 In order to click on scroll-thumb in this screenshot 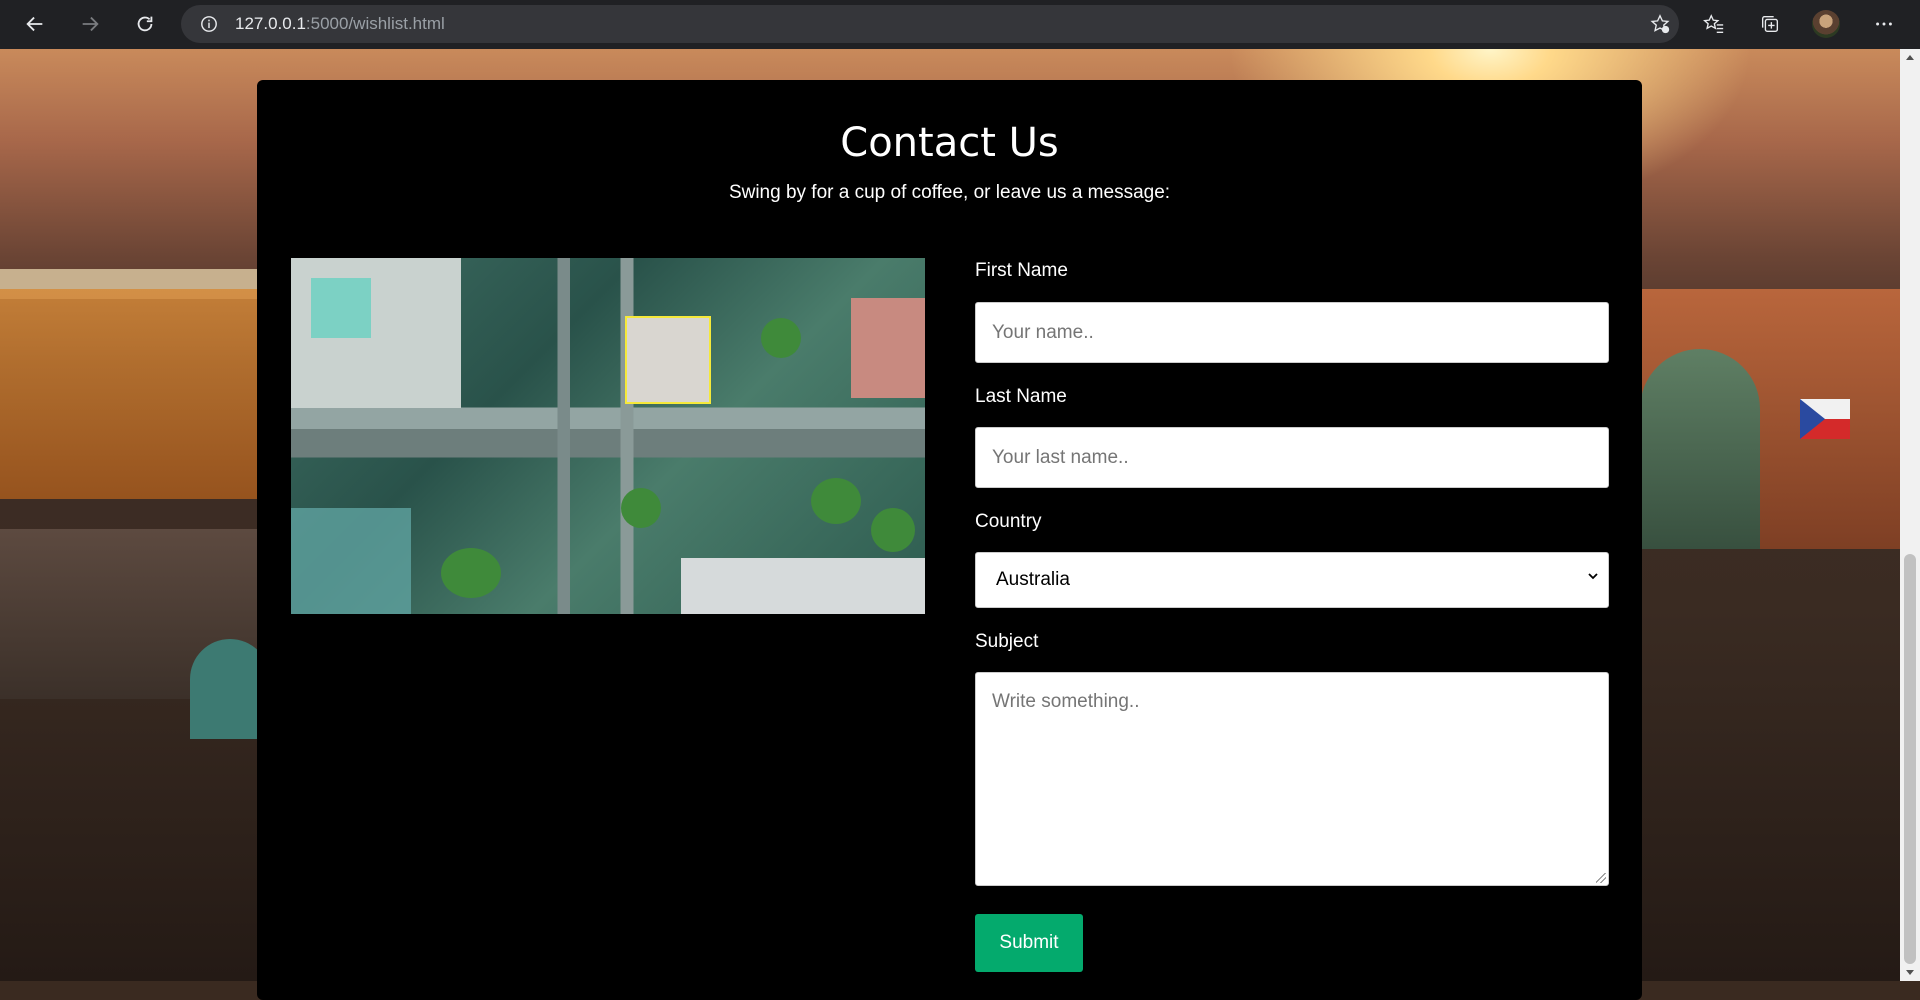, I will do `click(1910, 759)`.